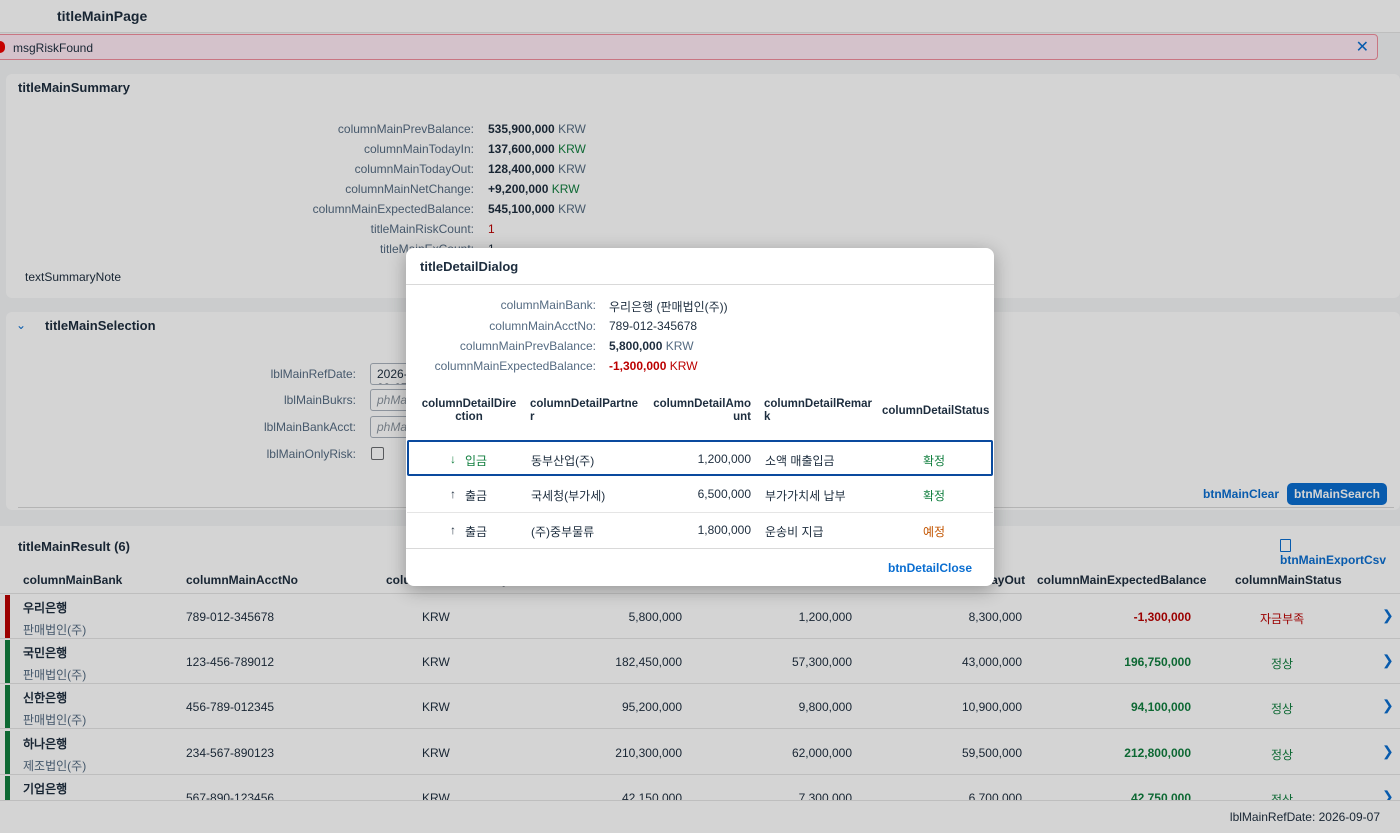  What do you see at coordinates (724, 494) in the screenshot?
I see `amount: 6,500,000` at bounding box center [724, 494].